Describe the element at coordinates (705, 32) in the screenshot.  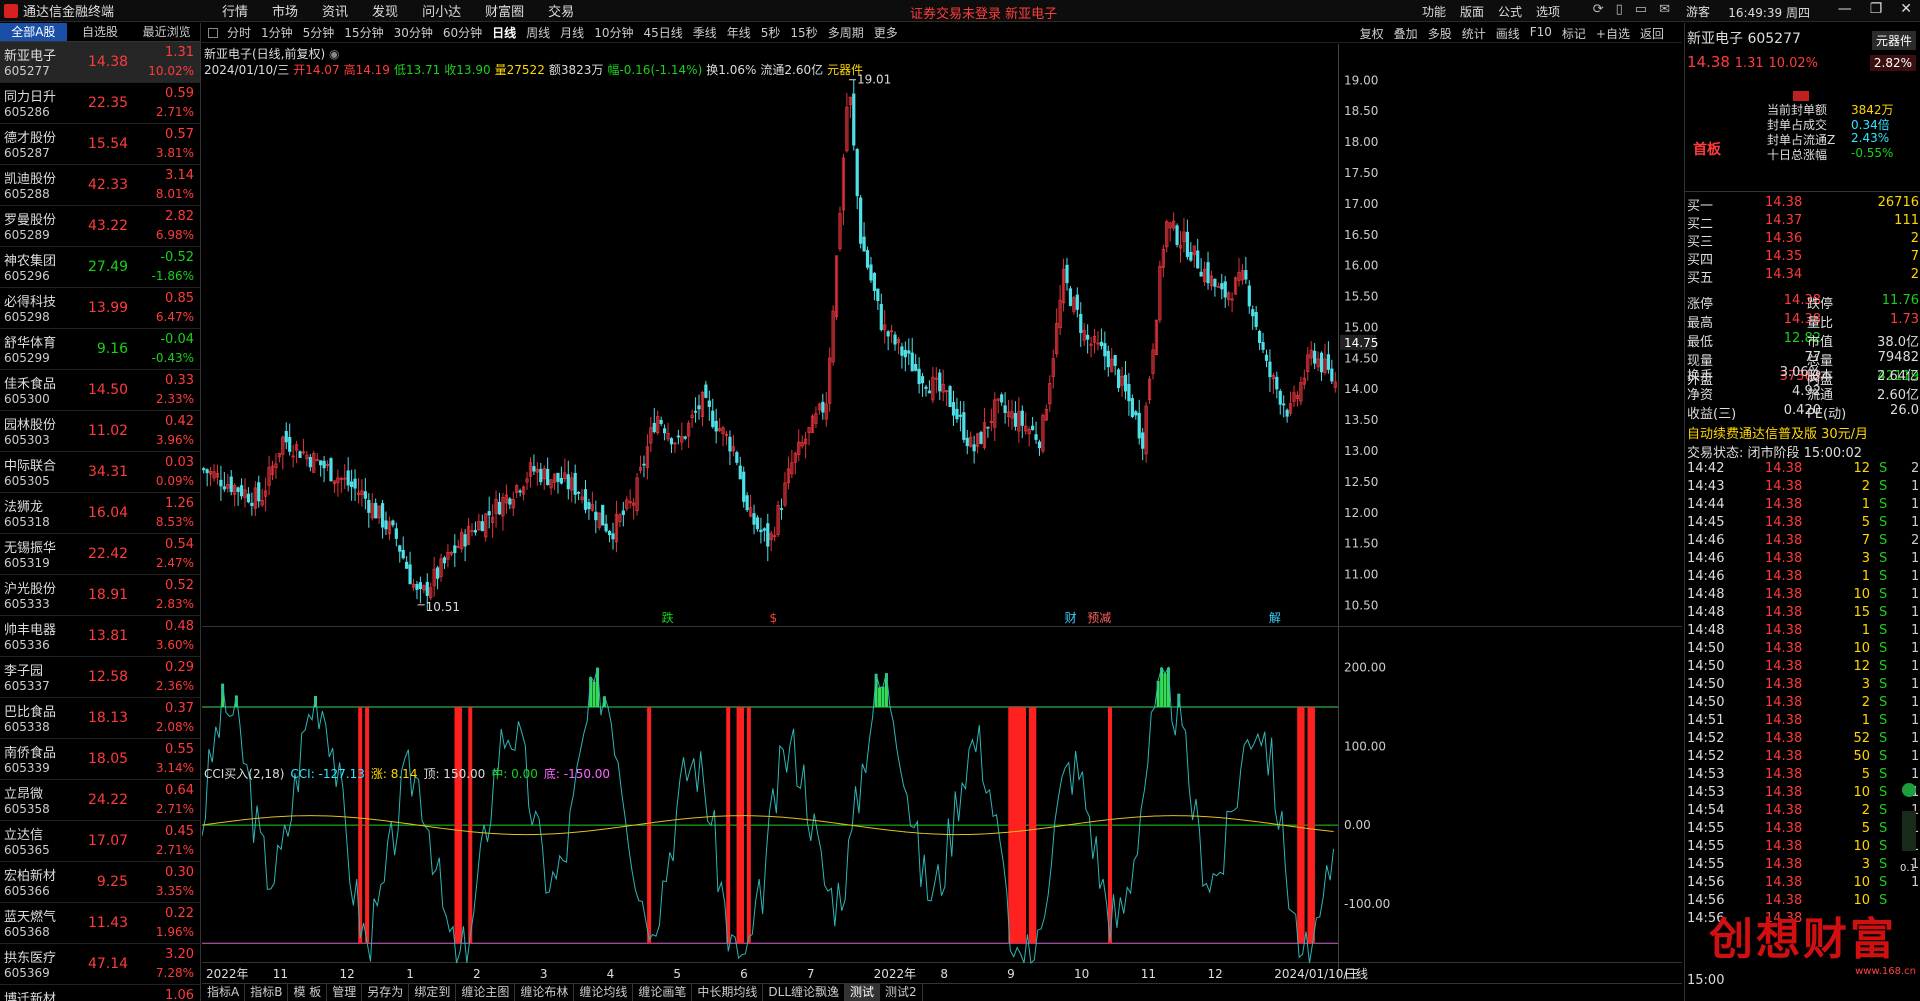
I see `period-11: 季线` at that location.